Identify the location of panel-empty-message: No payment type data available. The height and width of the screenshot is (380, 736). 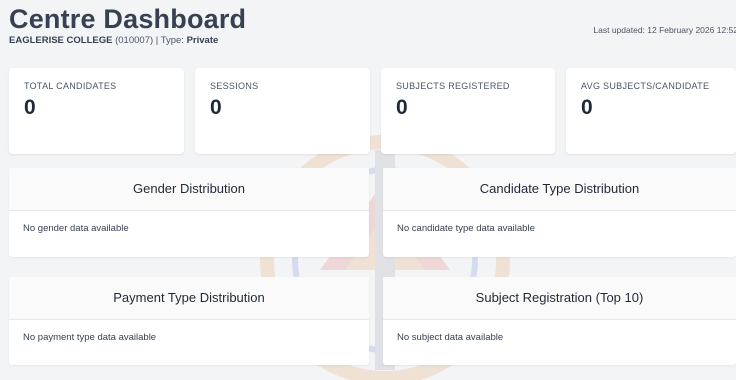
(90, 337).